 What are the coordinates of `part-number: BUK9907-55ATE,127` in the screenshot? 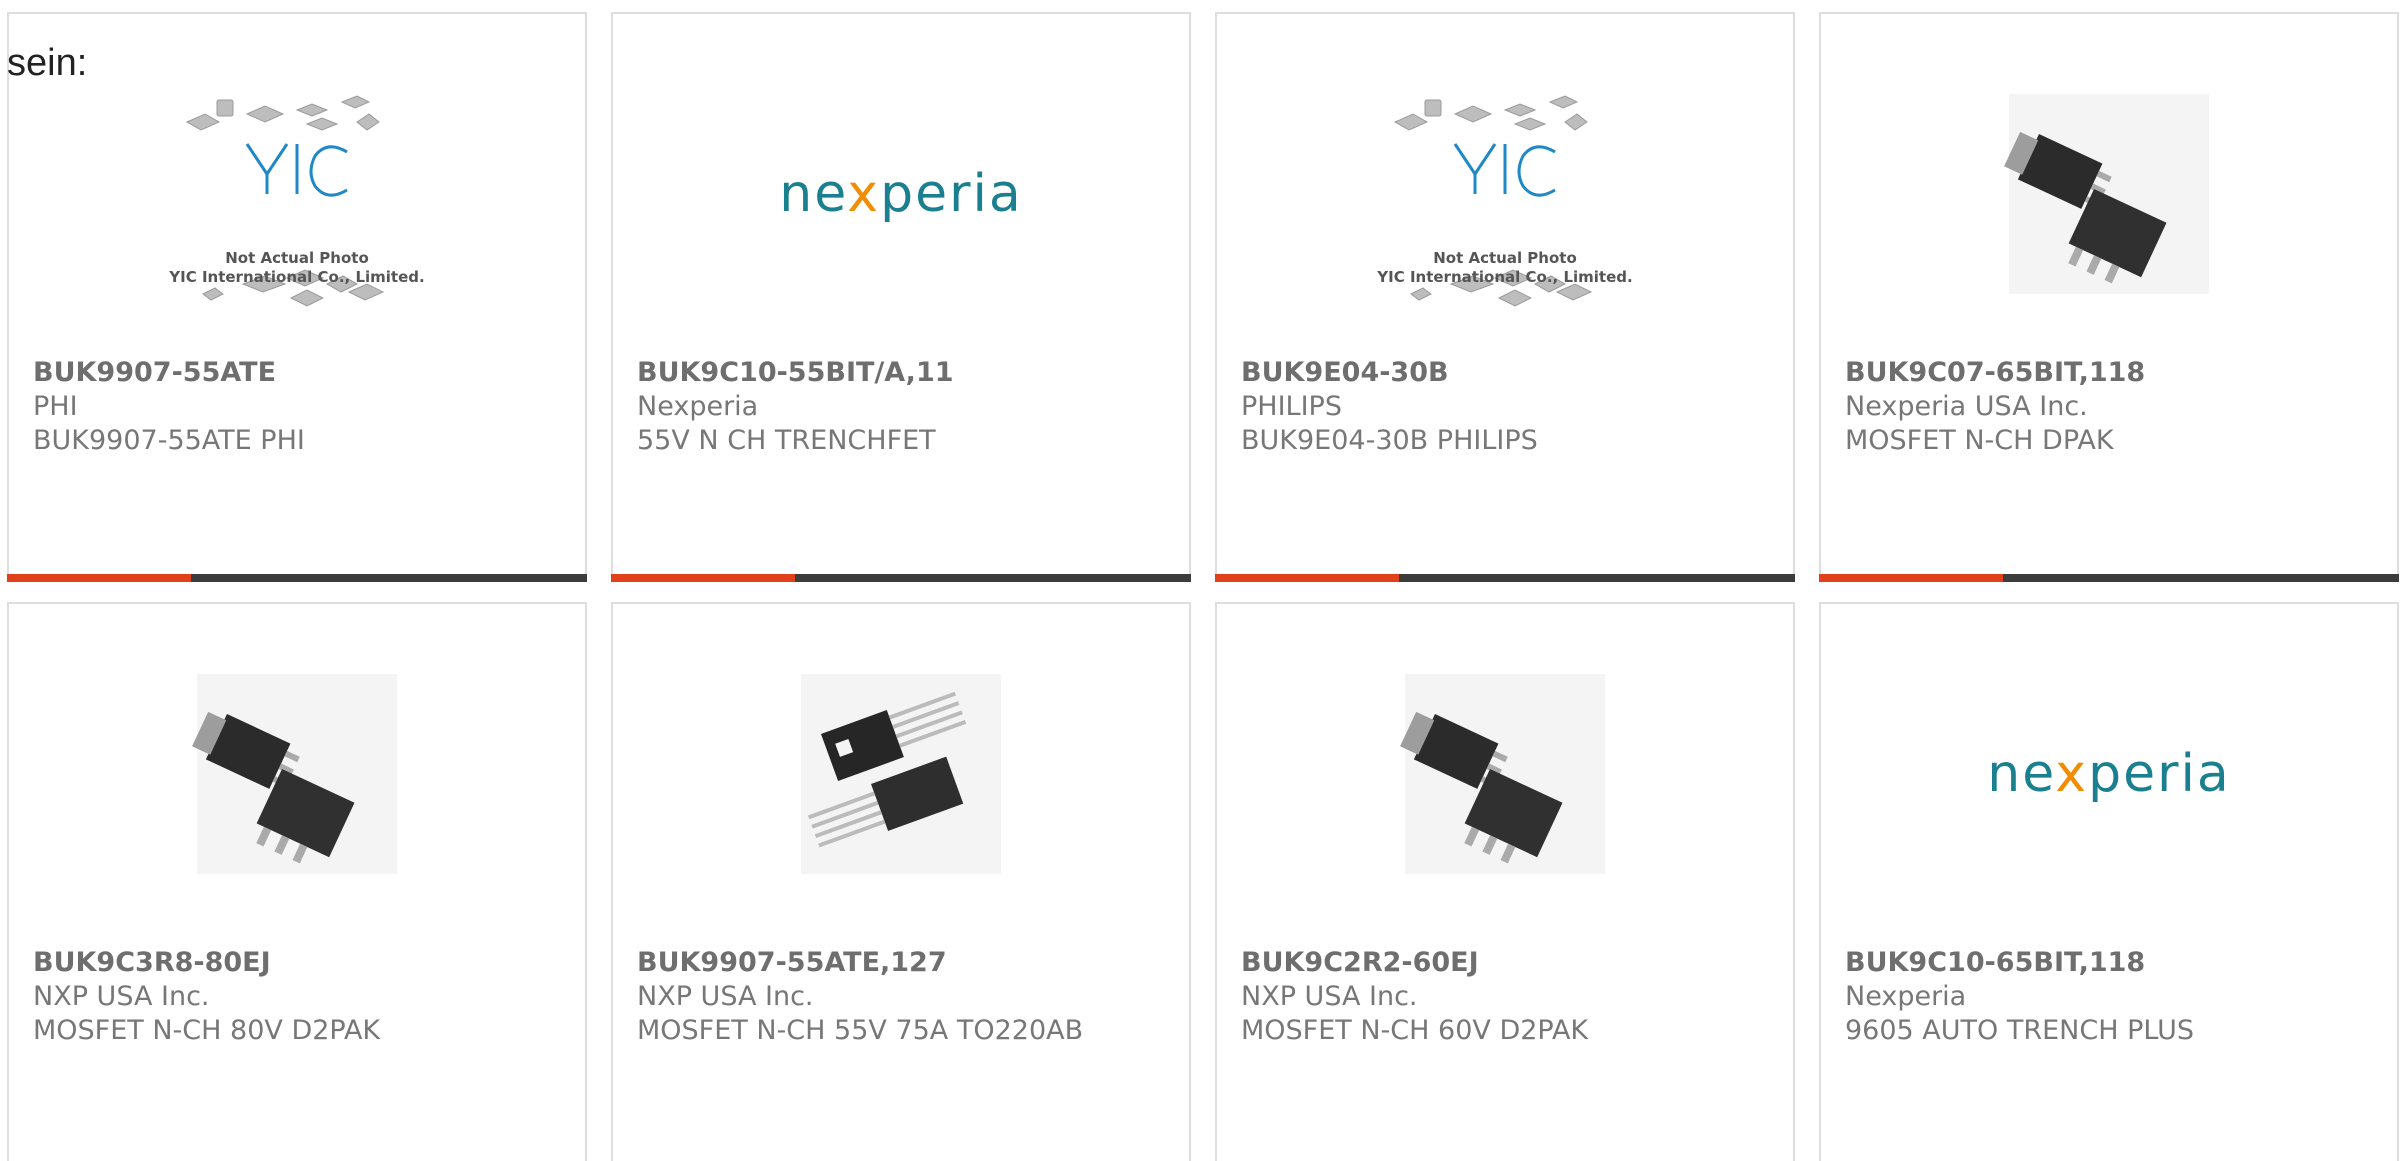 It's located at (908, 963).